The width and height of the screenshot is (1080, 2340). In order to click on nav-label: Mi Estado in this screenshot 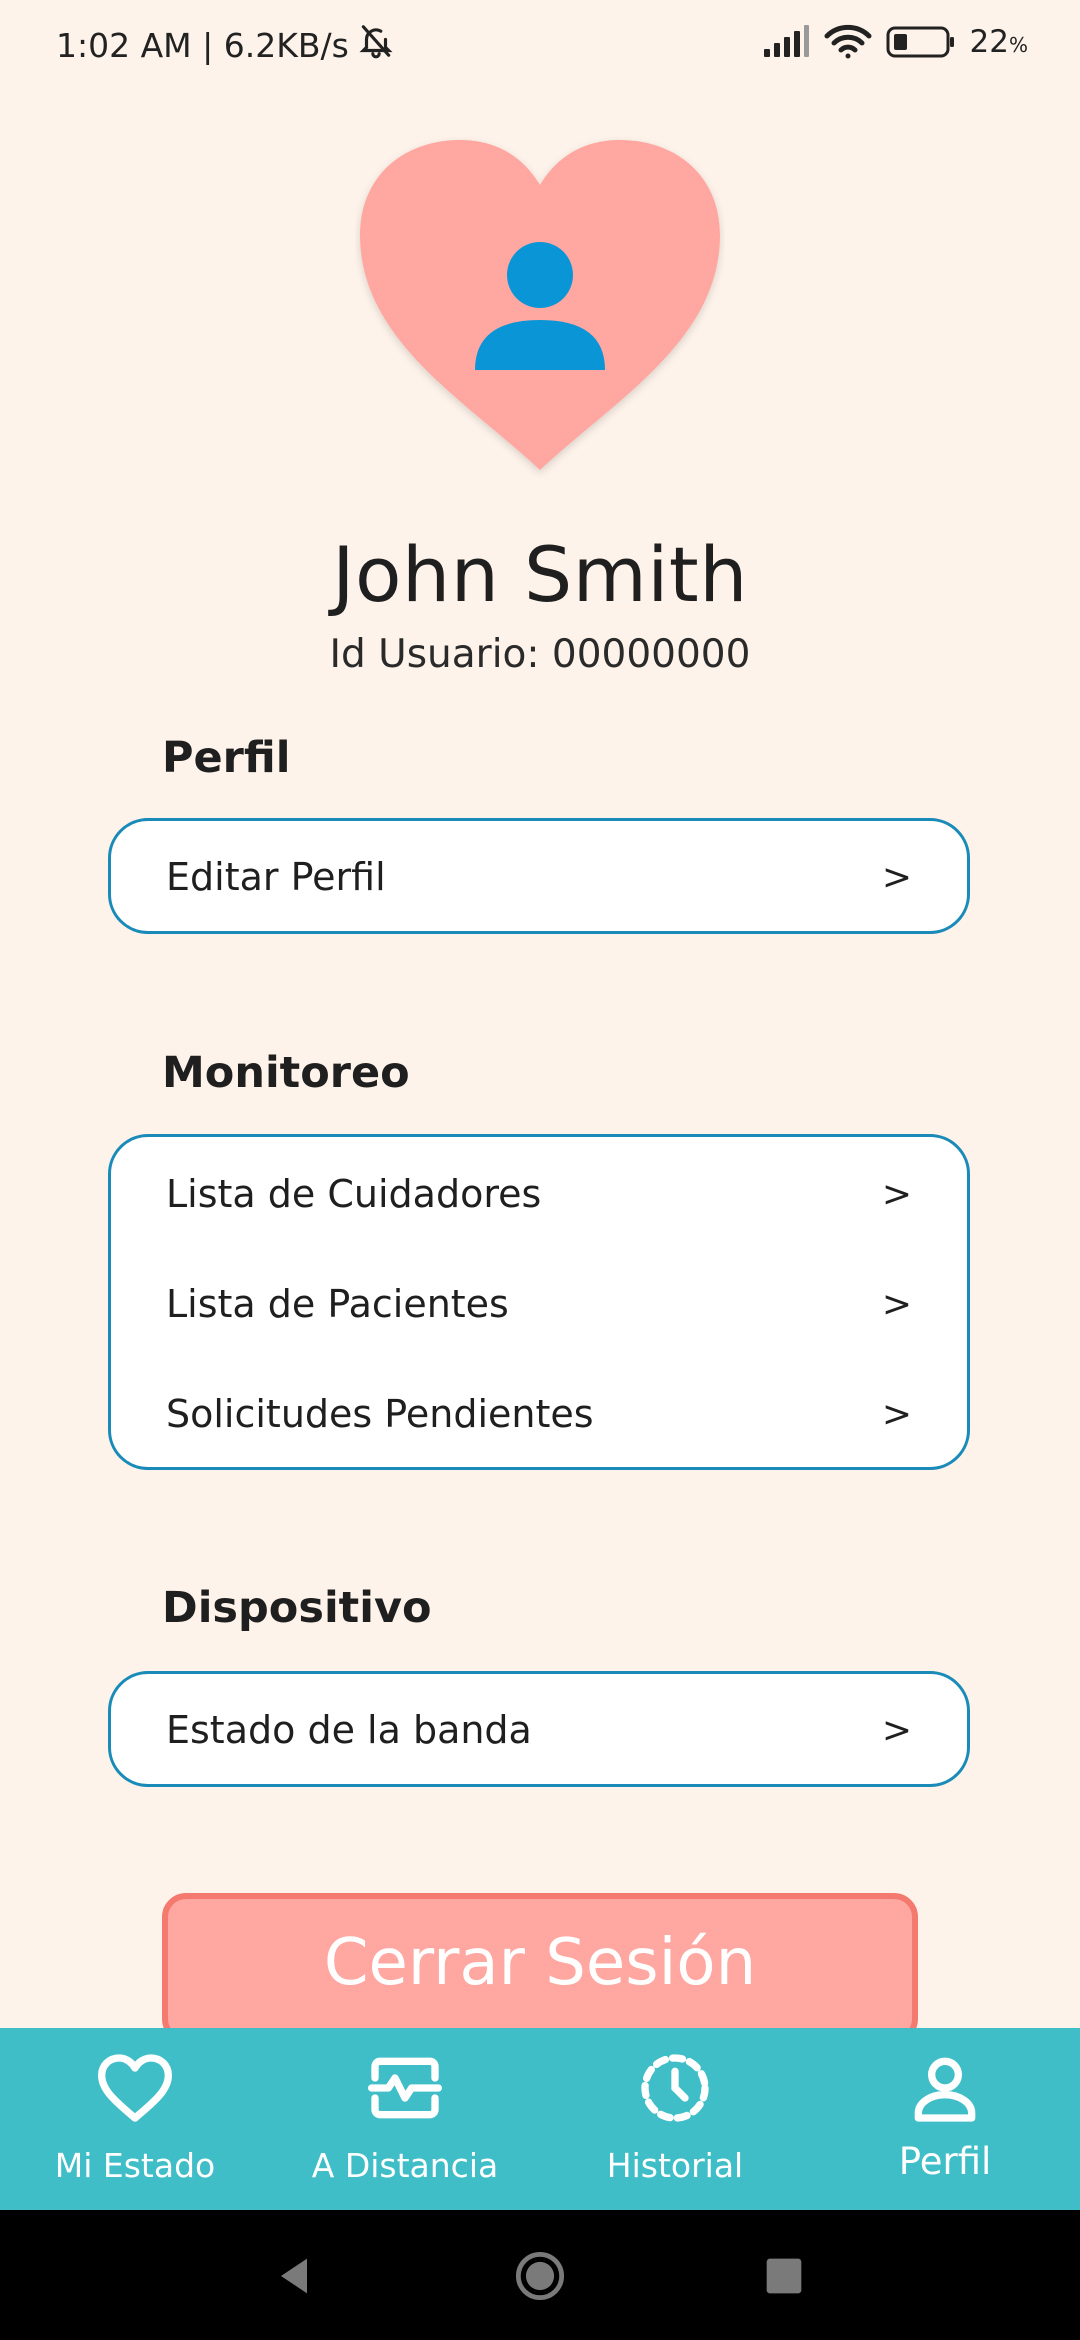, I will do `click(135, 2165)`.